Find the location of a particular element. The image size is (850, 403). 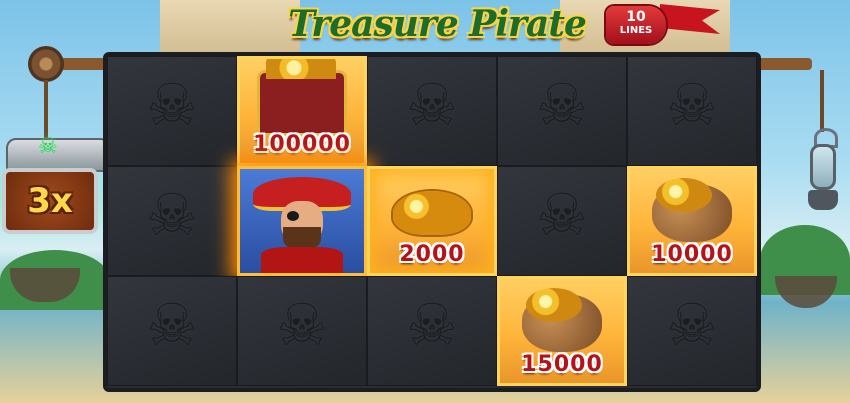

lines-label: LINES is located at coordinates (636, 30).